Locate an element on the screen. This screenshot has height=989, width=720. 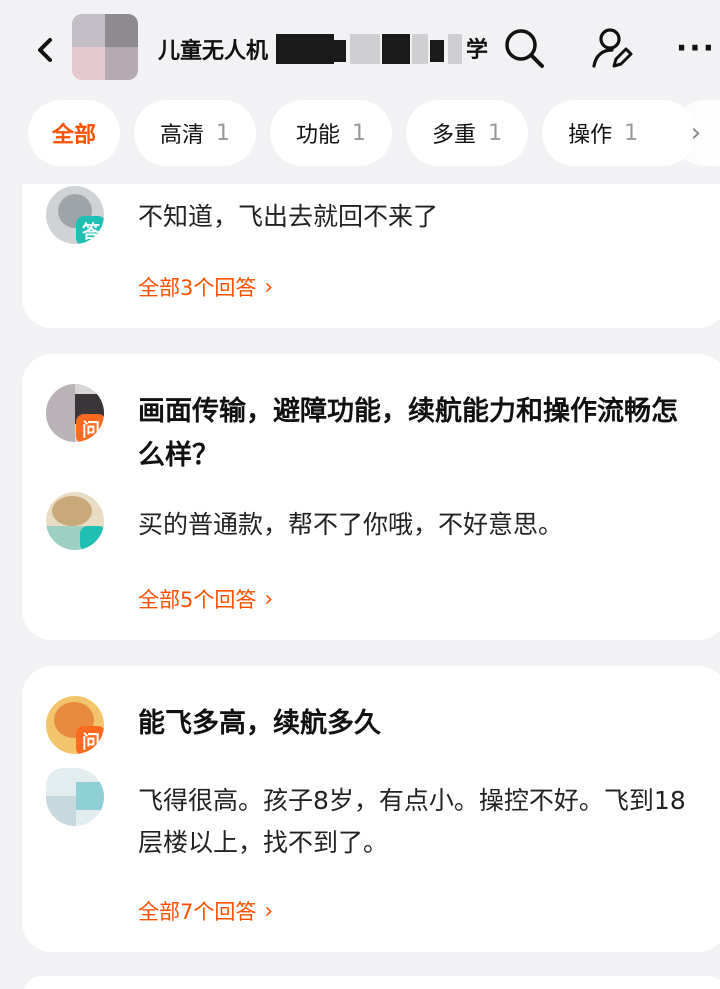
tabs-more-glyph: › is located at coordinates (696, 133).